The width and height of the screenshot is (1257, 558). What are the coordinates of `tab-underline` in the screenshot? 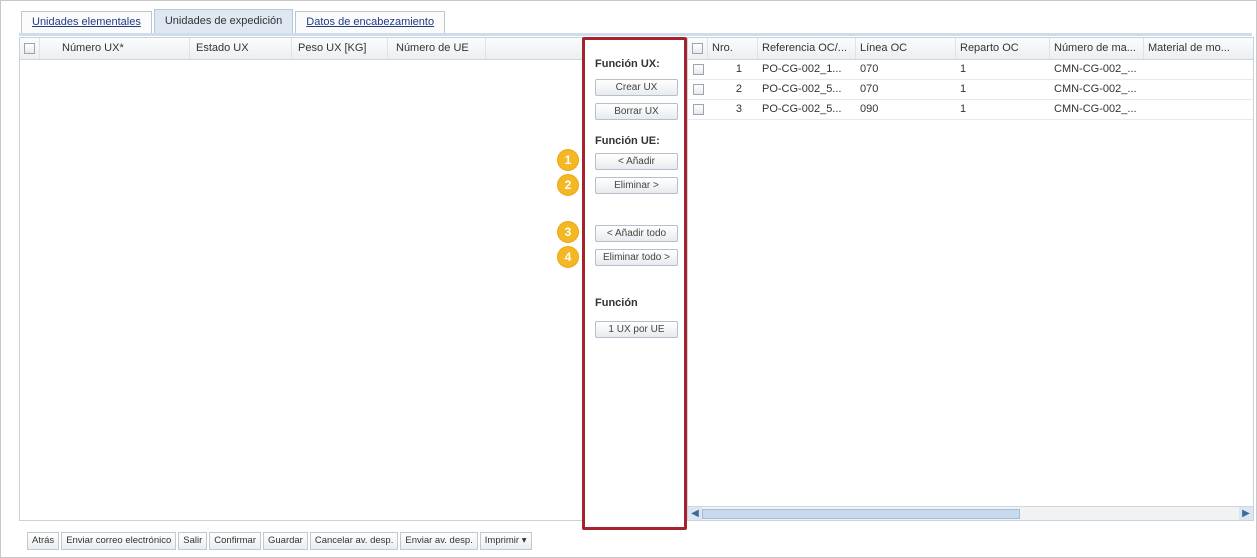 It's located at (635, 34).